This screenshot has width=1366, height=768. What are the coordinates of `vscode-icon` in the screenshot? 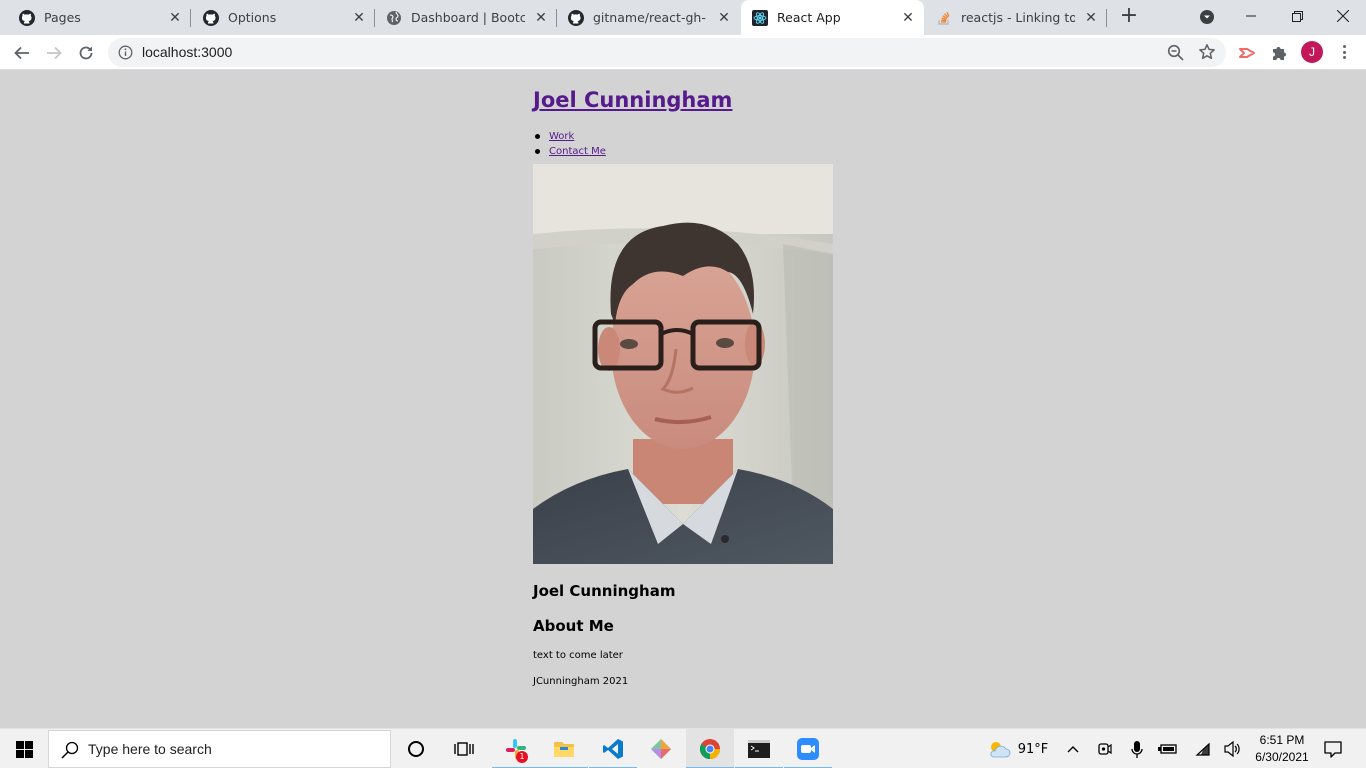 It's located at (613, 748).